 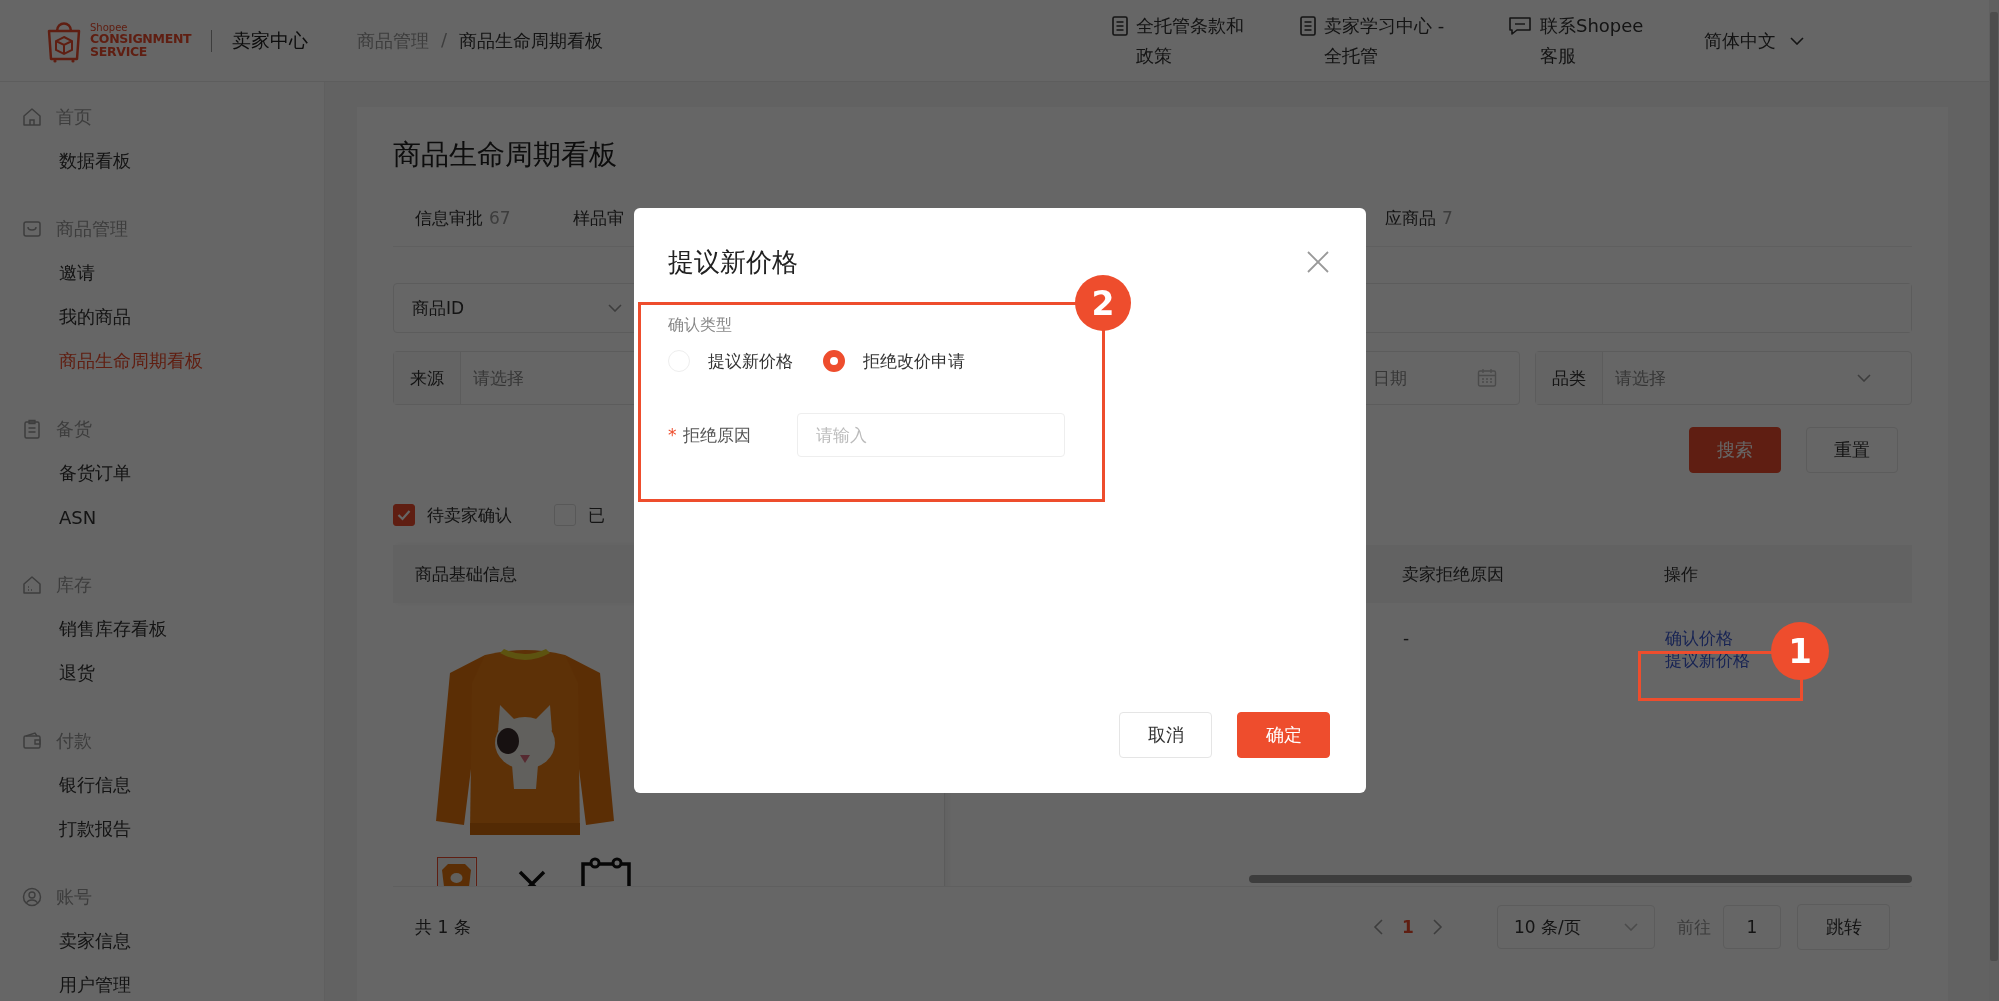 What do you see at coordinates (270, 40) in the screenshot?
I see `app-name: 卖家中心` at bounding box center [270, 40].